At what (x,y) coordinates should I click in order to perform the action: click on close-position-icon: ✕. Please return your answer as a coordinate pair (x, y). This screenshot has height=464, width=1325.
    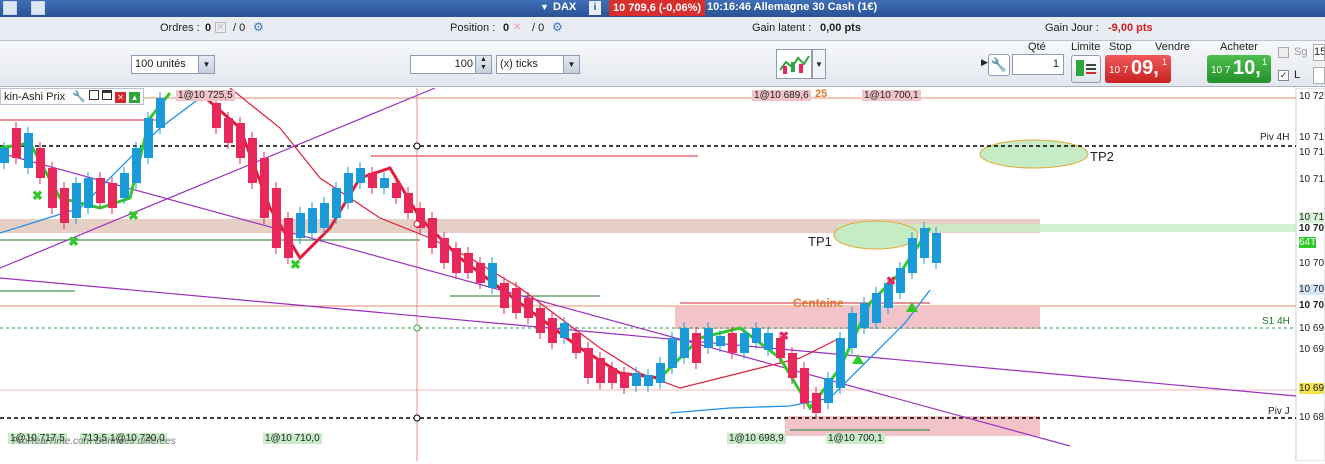
    Looking at the image, I should click on (517, 27).